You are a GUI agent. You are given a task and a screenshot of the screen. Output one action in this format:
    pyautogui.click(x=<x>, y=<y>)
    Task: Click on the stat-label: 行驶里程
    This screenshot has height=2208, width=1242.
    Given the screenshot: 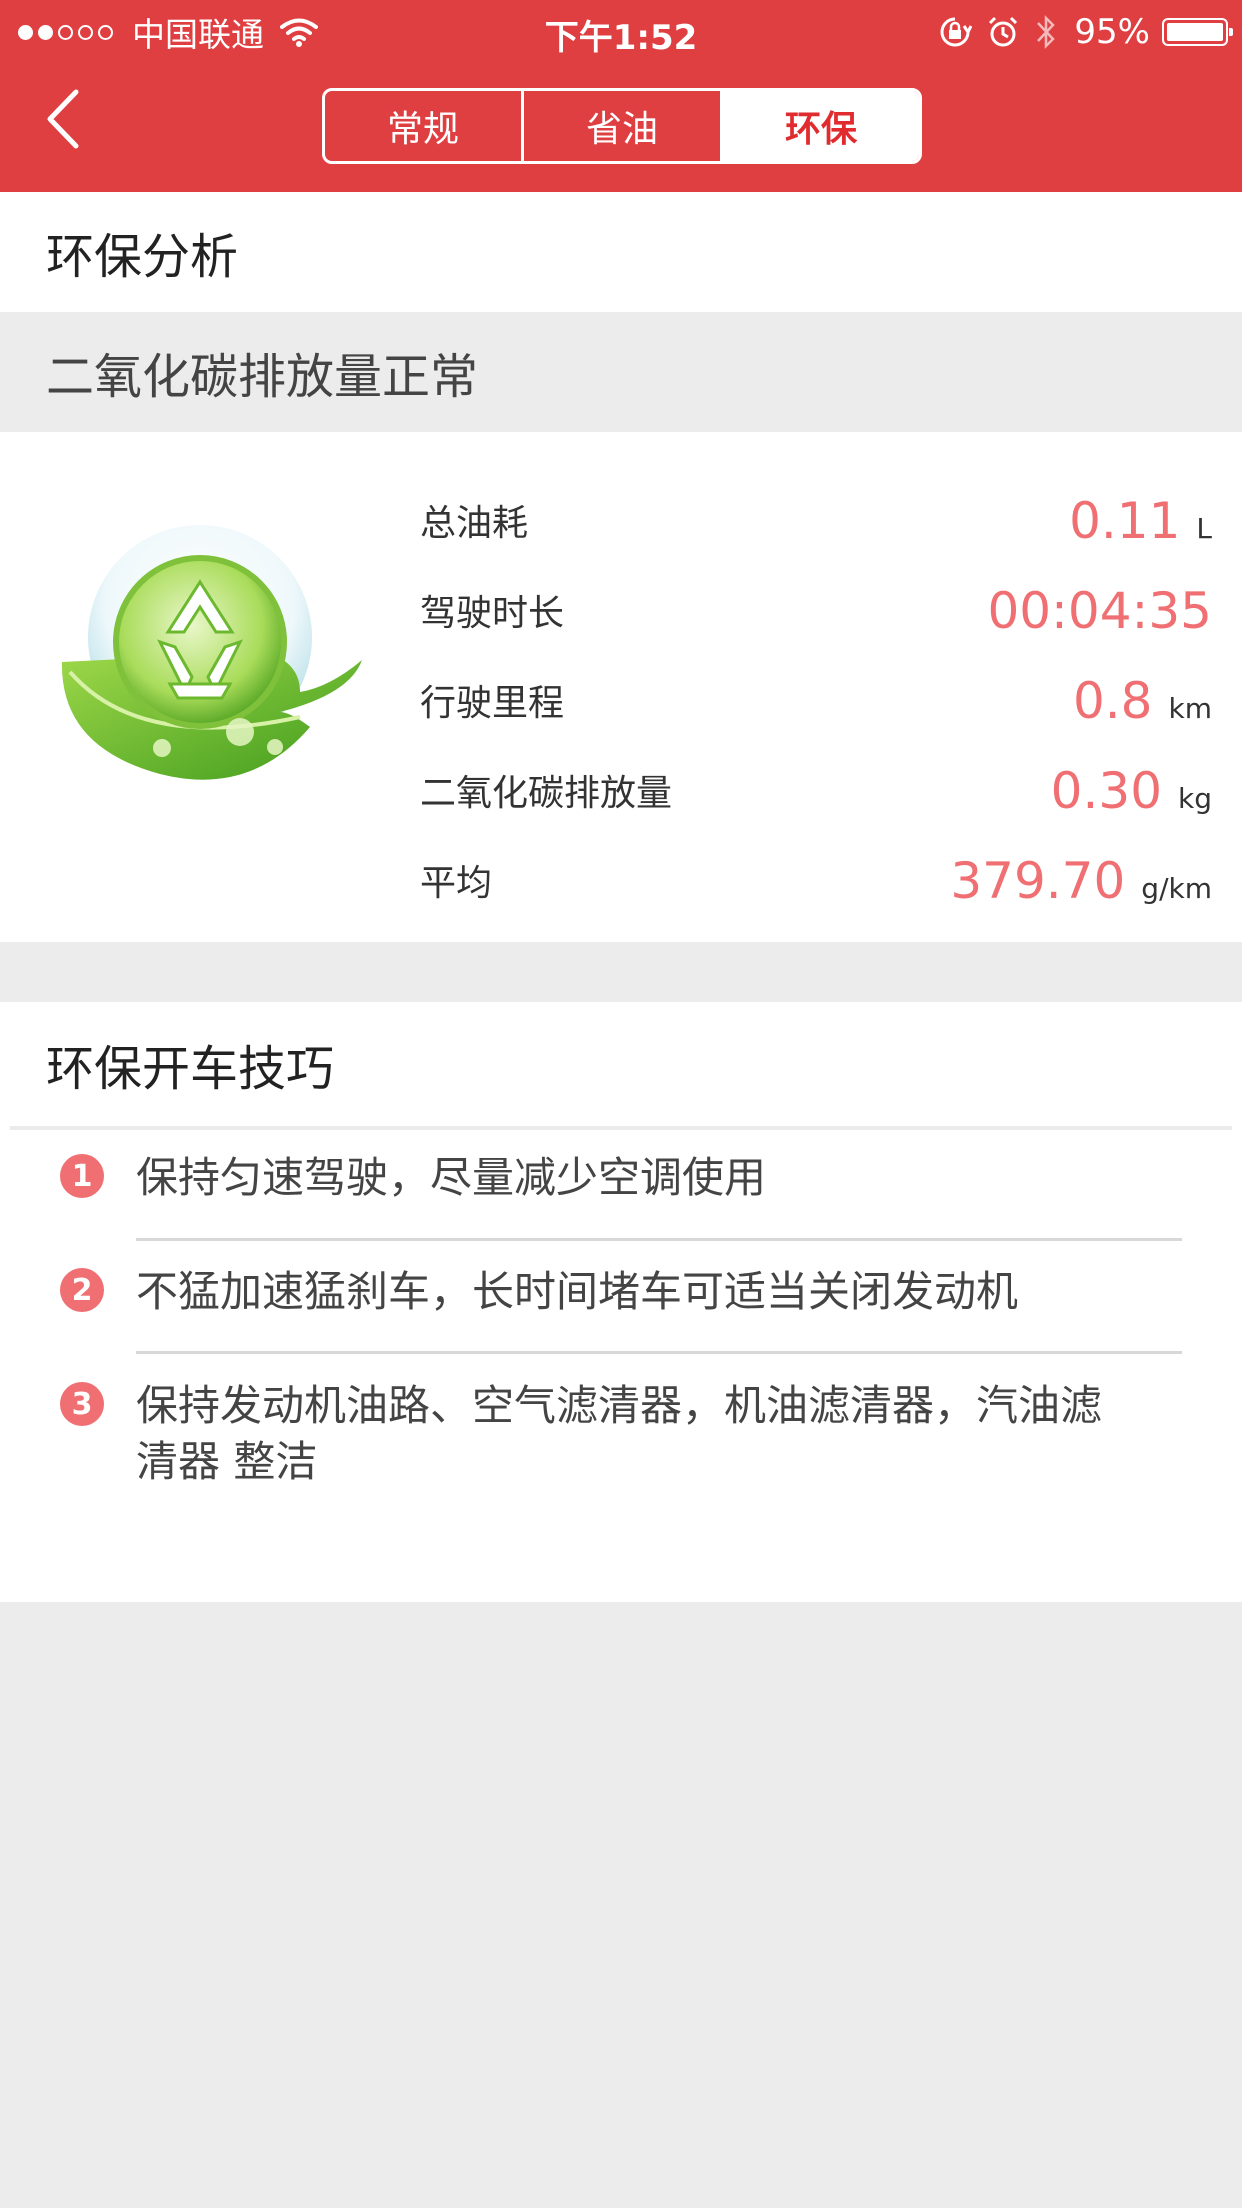 What is the action you would take?
    pyautogui.click(x=492, y=703)
    